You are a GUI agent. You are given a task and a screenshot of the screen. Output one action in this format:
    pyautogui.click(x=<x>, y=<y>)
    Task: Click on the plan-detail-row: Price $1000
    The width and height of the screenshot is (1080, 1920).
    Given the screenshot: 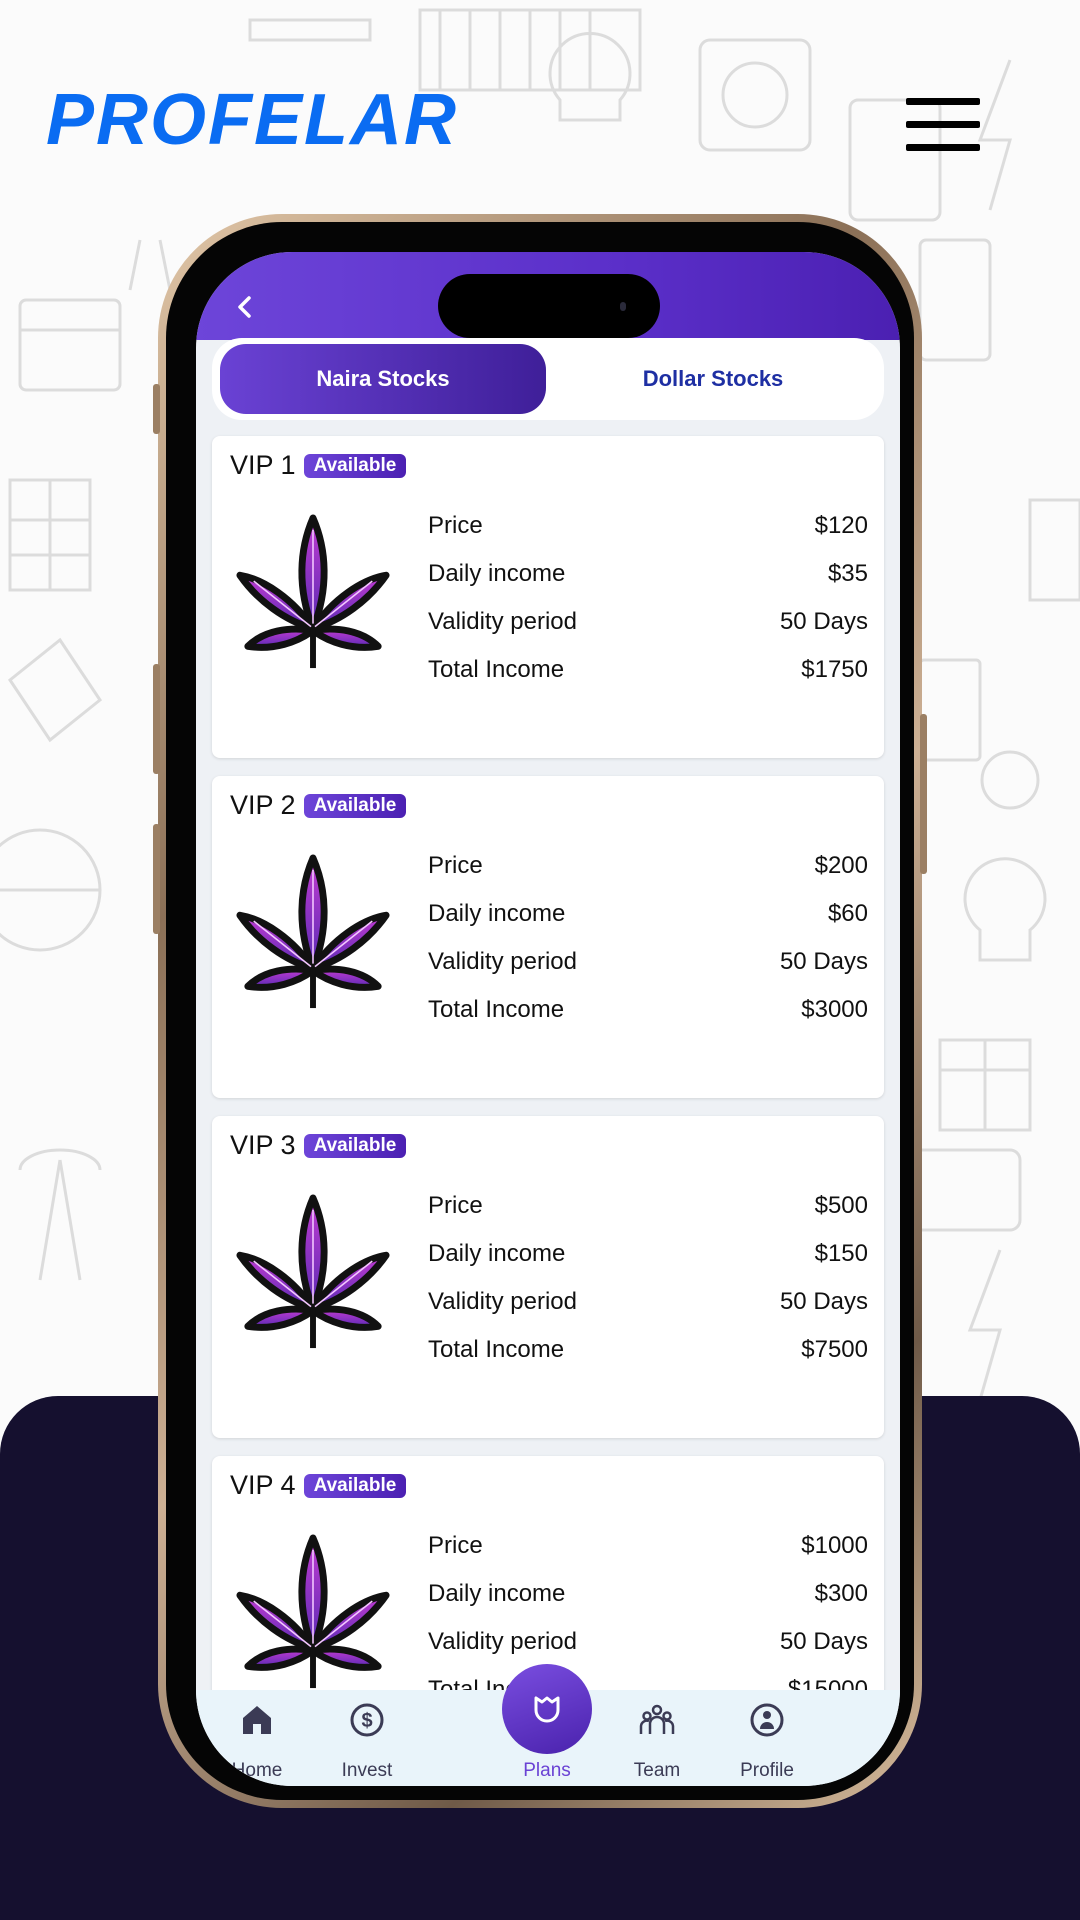 What is the action you would take?
    pyautogui.click(x=648, y=1546)
    